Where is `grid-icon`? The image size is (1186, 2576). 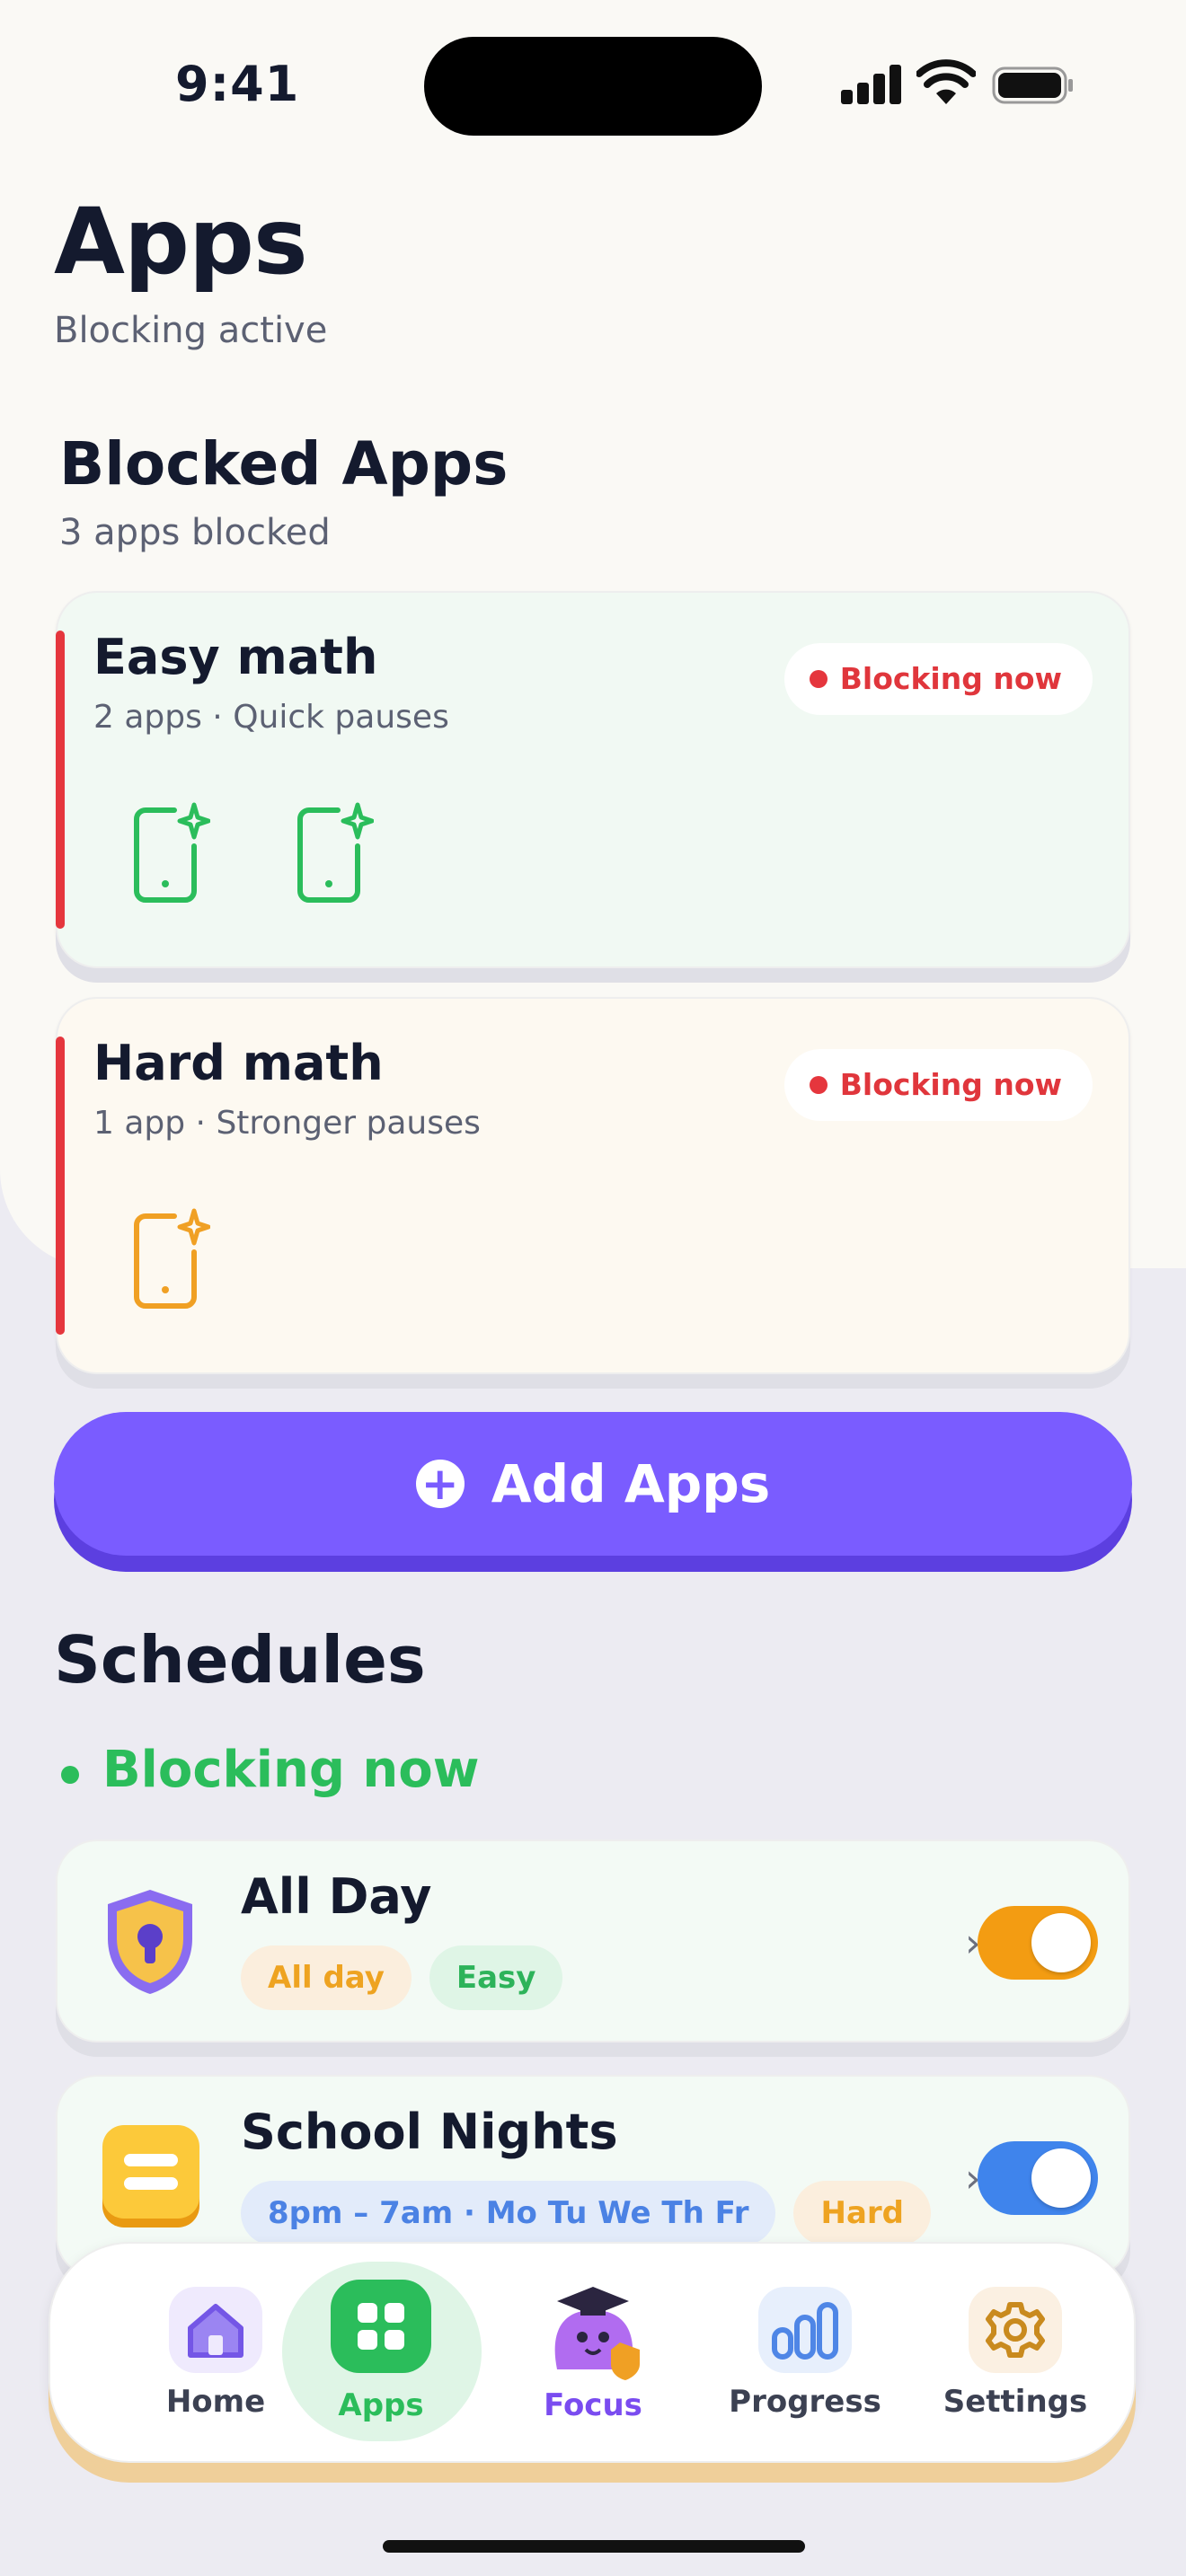 grid-icon is located at coordinates (381, 2326).